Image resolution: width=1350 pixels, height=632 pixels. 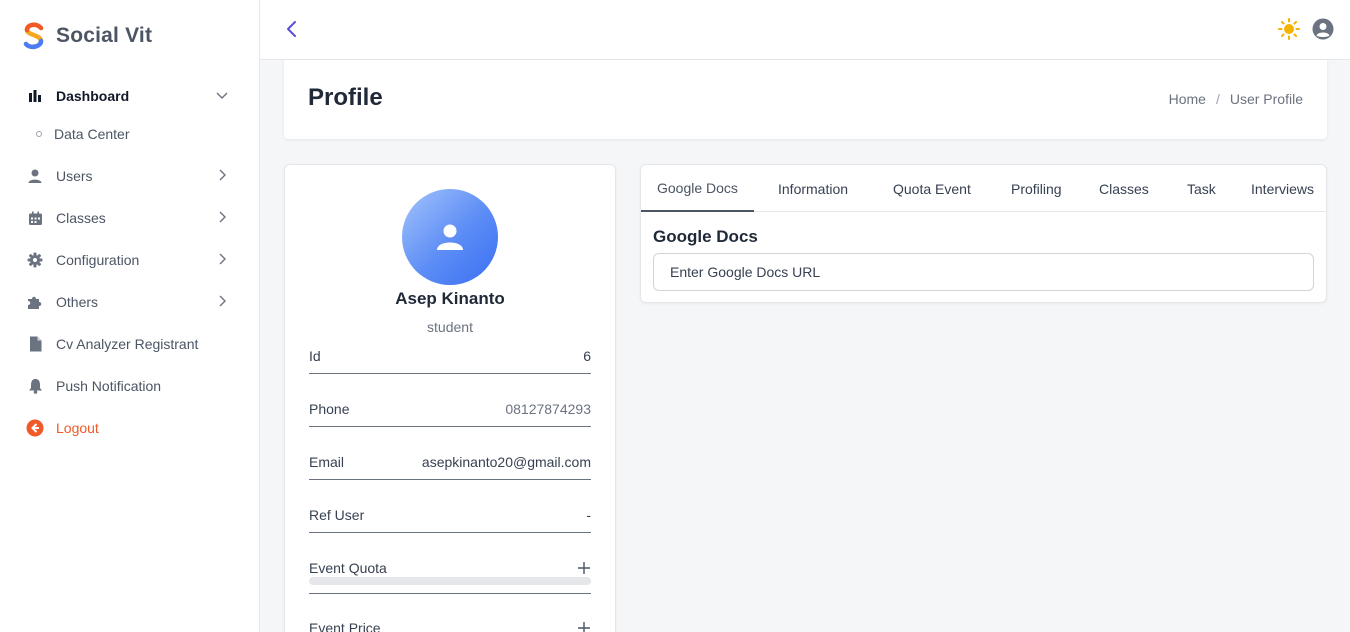 What do you see at coordinates (35, 260) in the screenshot?
I see `gear-icon` at bounding box center [35, 260].